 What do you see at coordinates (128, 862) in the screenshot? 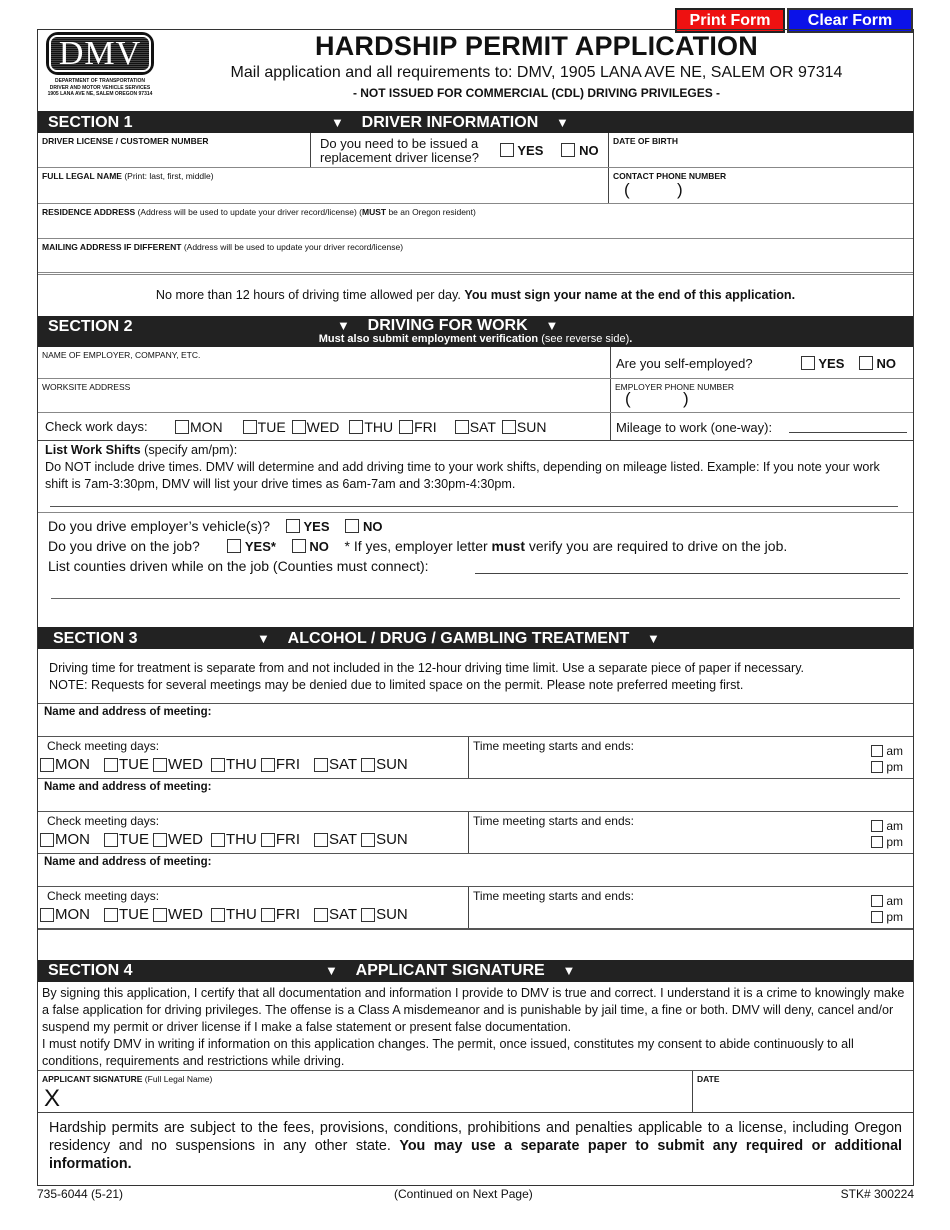
I see `meeting-name-label: Name and address of meeting:` at bounding box center [128, 862].